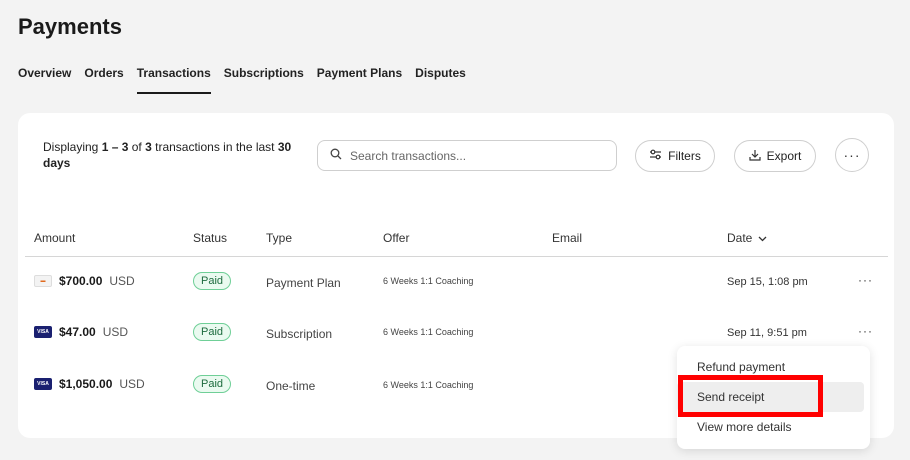 Image resolution: width=910 pixels, height=460 pixels. I want to click on column-type: Type, so click(279, 238).